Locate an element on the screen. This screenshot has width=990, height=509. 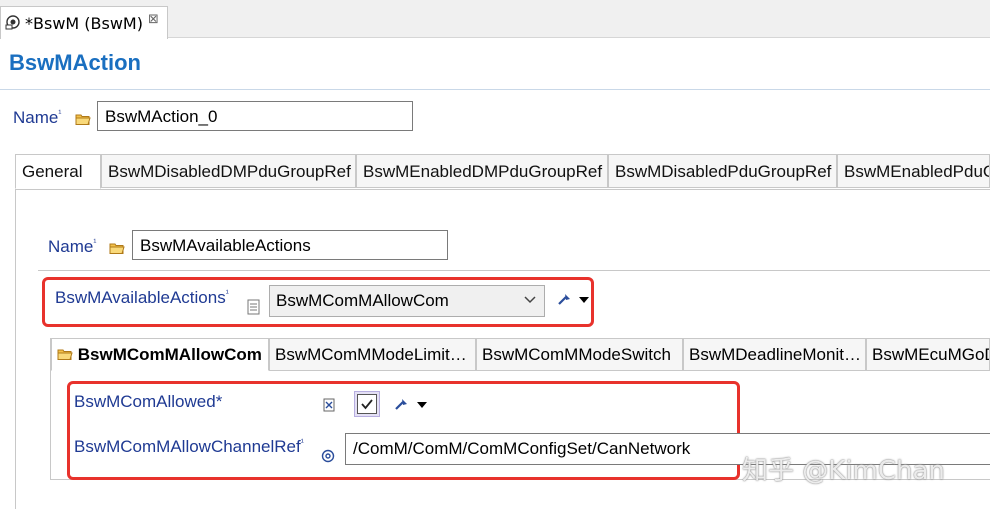
editor-tab-bswm: *BswM (BswM) ⊠ is located at coordinates (84, 22).